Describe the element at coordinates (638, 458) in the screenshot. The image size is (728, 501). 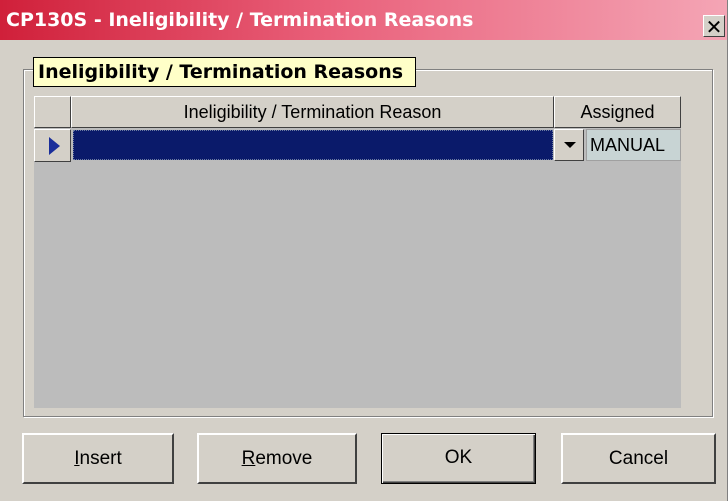
I see `cancel-button: Cancel` at that location.